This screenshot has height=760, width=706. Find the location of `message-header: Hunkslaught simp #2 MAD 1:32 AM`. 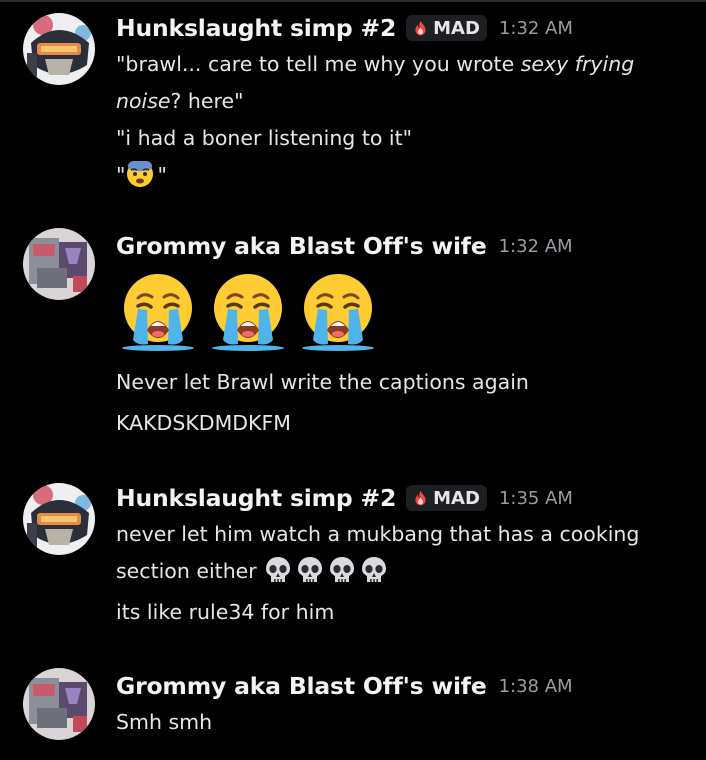

message-header: Hunkslaught simp #2 MAD 1:32 AM is located at coordinates (406, 28).